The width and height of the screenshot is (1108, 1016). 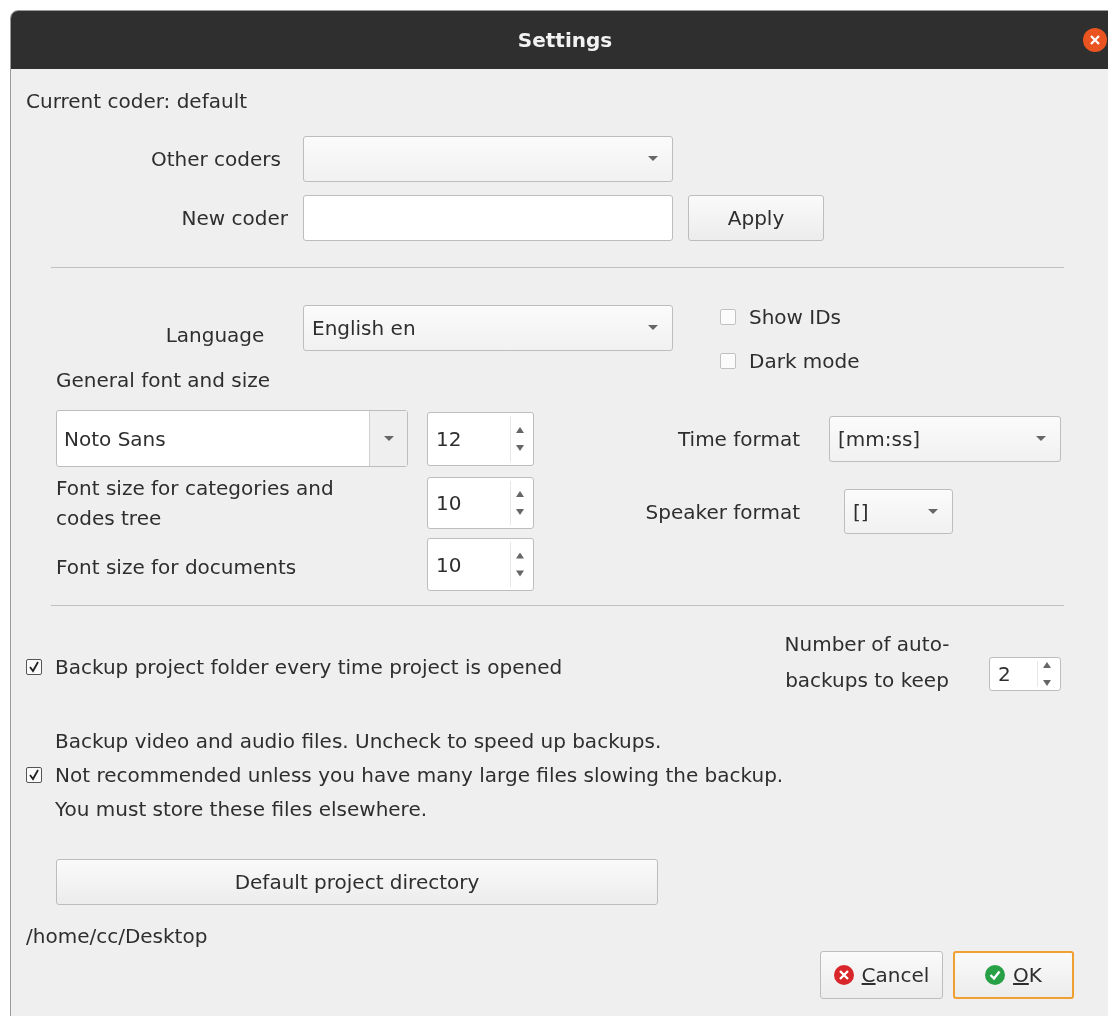 What do you see at coordinates (488, 328) in the screenshot?
I see `language-dropdown: English en` at bounding box center [488, 328].